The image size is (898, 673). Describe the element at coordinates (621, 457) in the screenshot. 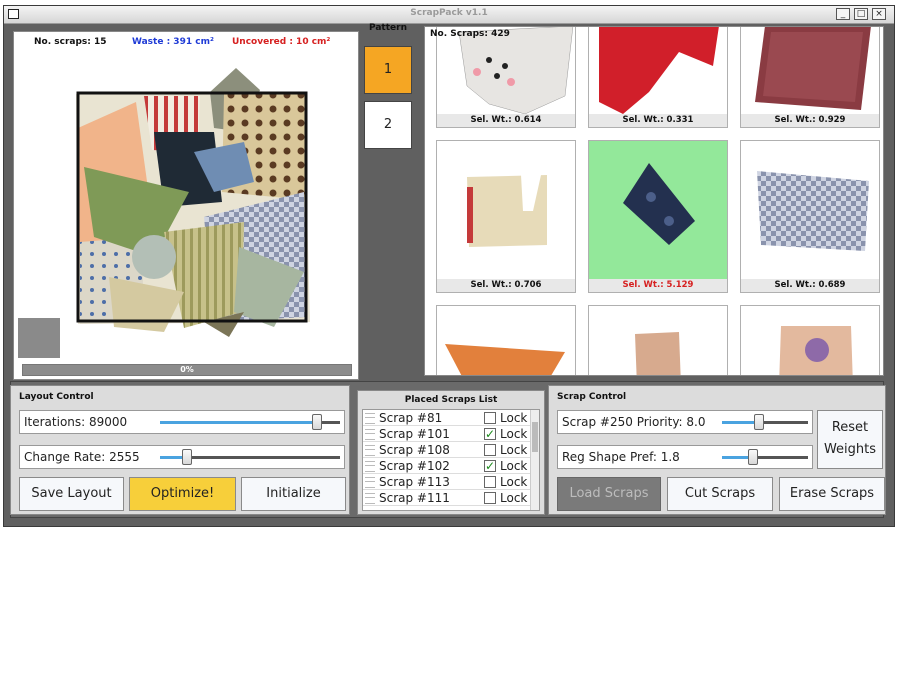

I see `shape-pref-label: Reg Shape Pref: 1.8` at that location.